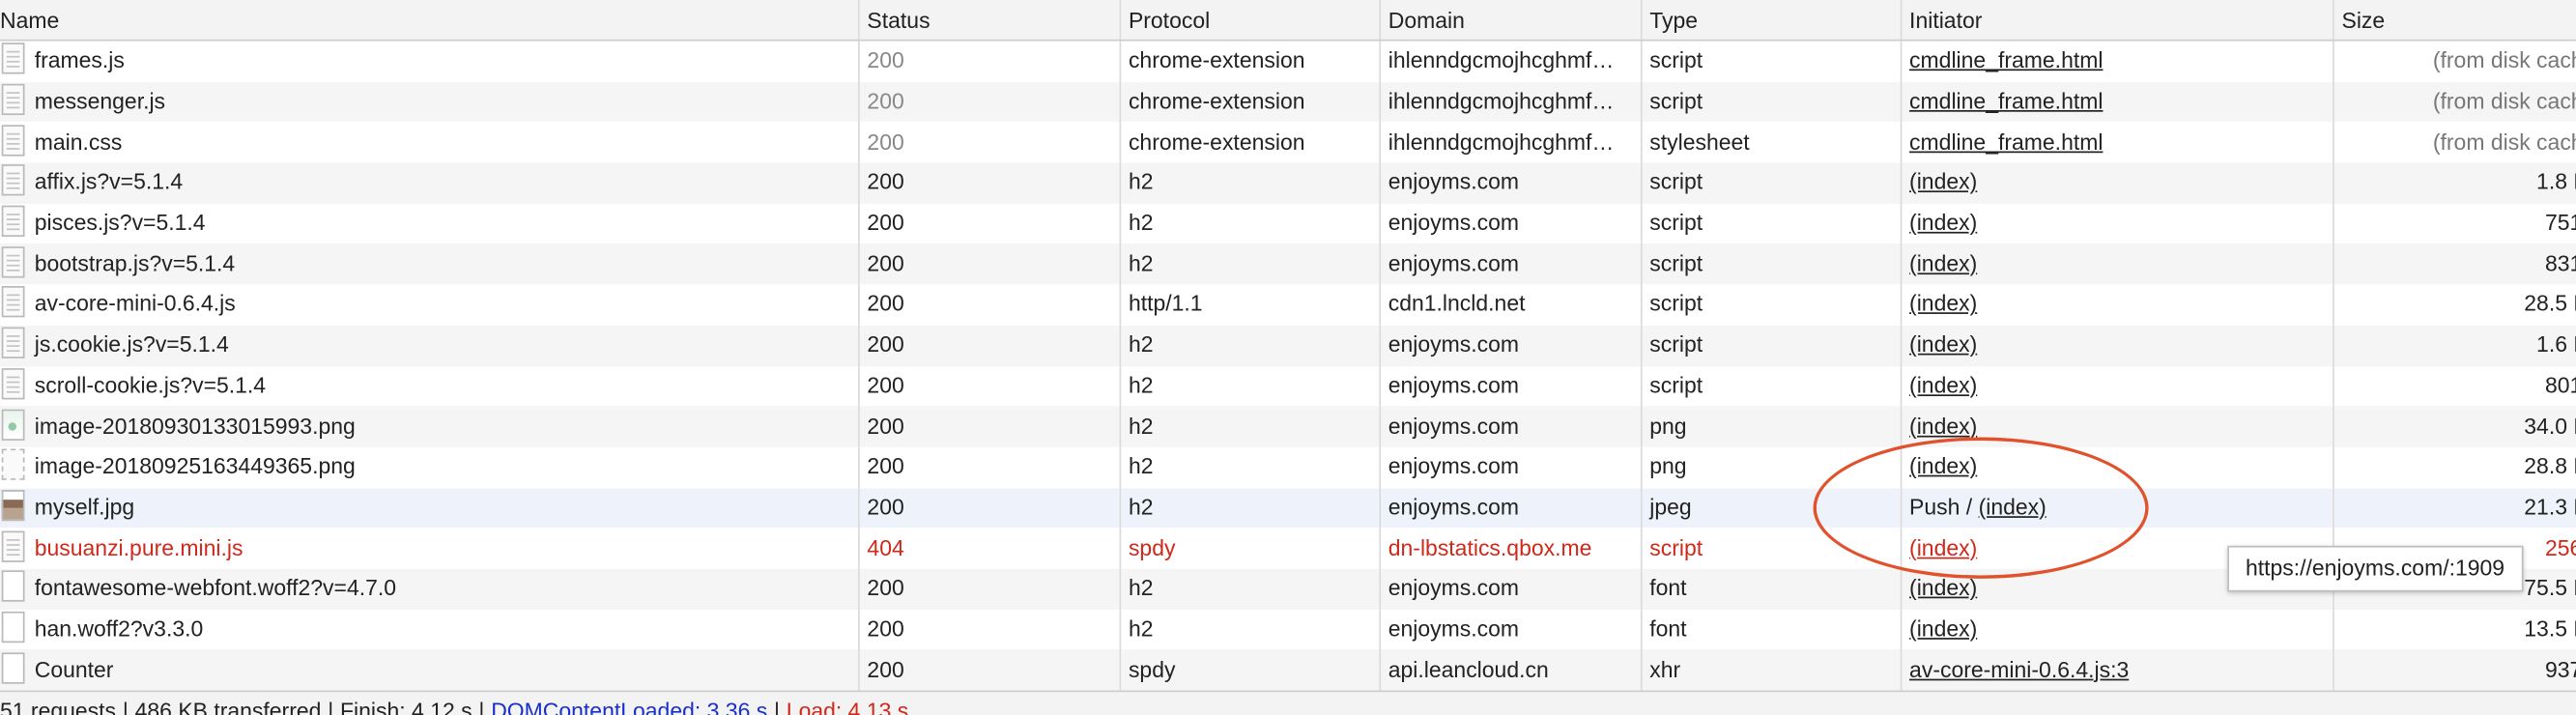 The height and width of the screenshot is (715, 2576). Describe the element at coordinates (430, 426) in the screenshot. I see `request-name-cell: image-20180930133015993.png` at that location.